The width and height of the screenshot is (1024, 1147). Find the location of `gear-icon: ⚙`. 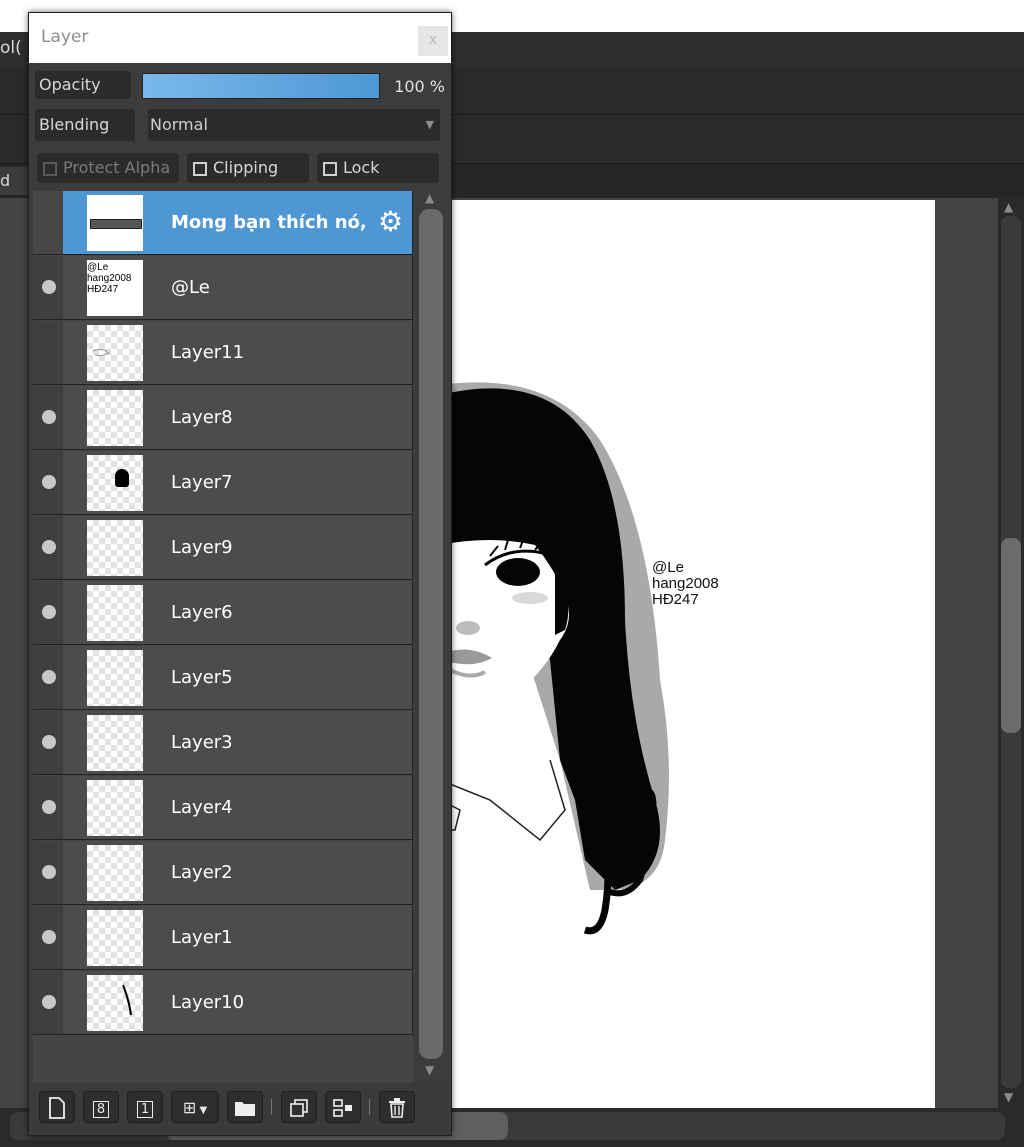

gear-icon: ⚙ is located at coordinates (390, 222).